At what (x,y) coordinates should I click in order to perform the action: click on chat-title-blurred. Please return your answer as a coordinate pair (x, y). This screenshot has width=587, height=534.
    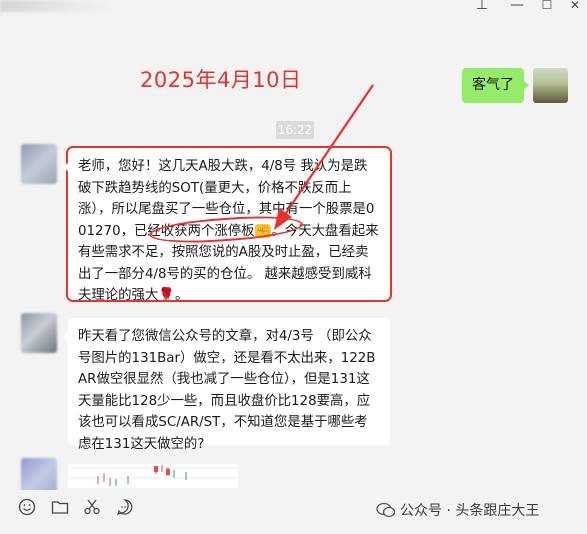
    Looking at the image, I should click on (59, 6).